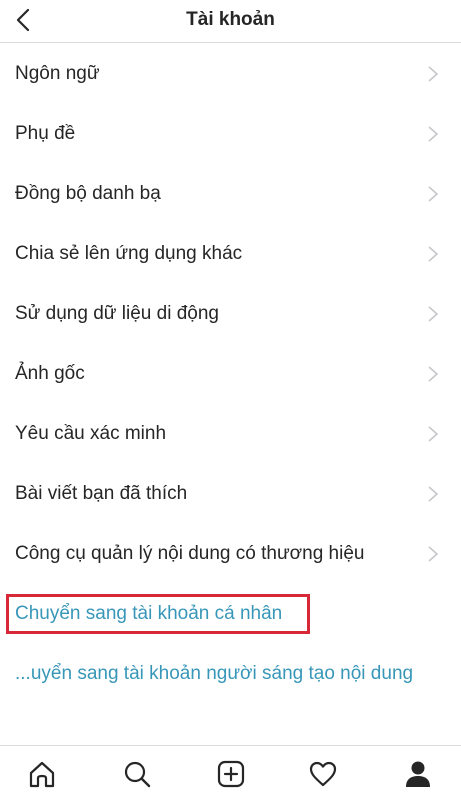 The image size is (461, 800). What do you see at coordinates (230, 134) in the screenshot?
I see `menu-item-subtitles: Phụ đề` at bounding box center [230, 134].